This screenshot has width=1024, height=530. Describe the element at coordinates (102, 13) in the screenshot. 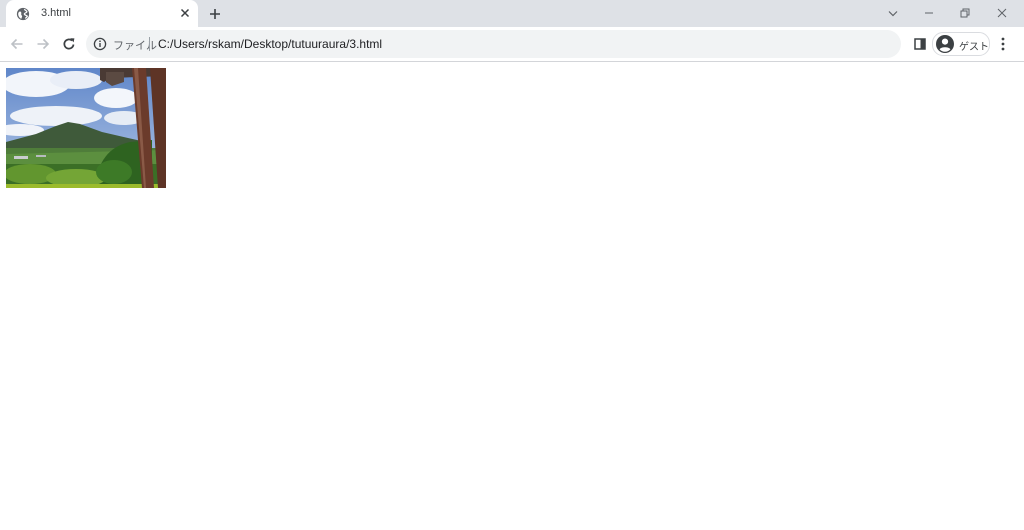

I see `tab-active: 3.html` at that location.